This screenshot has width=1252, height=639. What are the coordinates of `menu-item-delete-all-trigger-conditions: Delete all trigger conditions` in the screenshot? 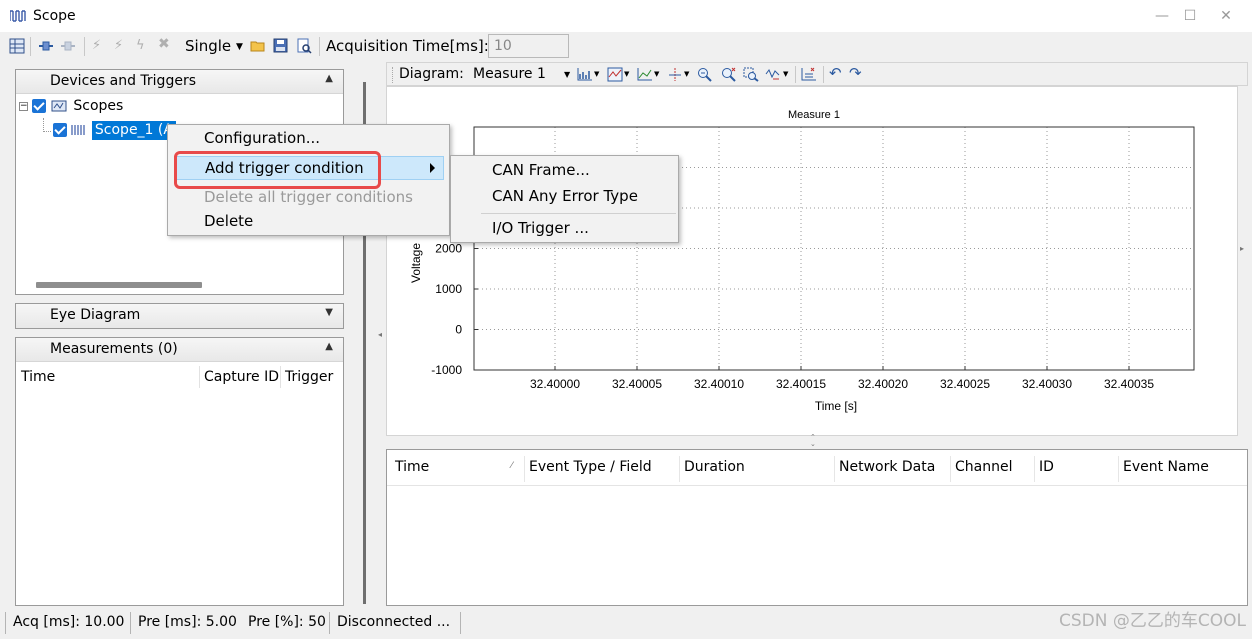 It's located at (308, 198).